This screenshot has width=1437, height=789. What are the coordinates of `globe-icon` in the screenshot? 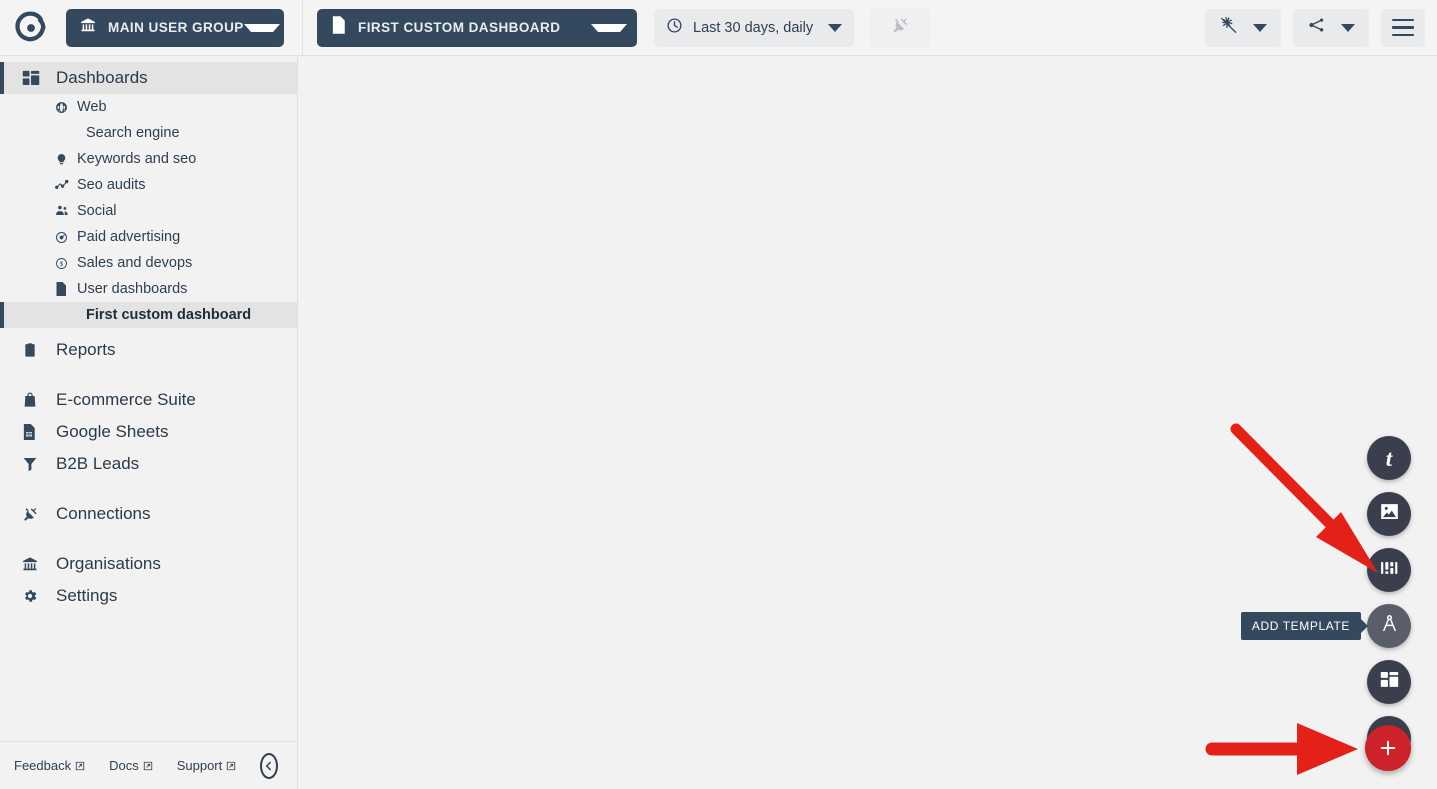 It's located at (63, 107).